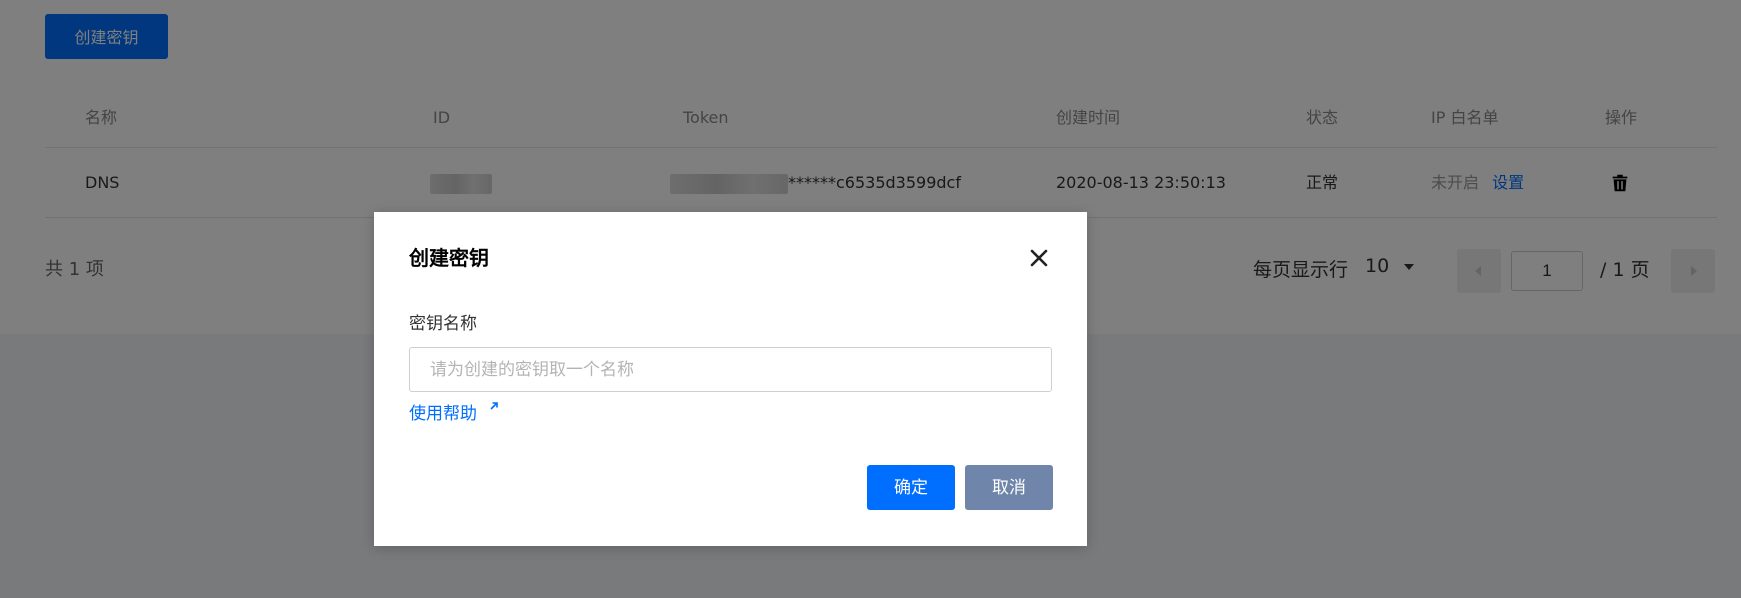 Image resolution: width=1741 pixels, height=598 pixels. Describe the element at coordinates (911, 487) in the screenshot. I see `confirm-button: 确定` at that location.